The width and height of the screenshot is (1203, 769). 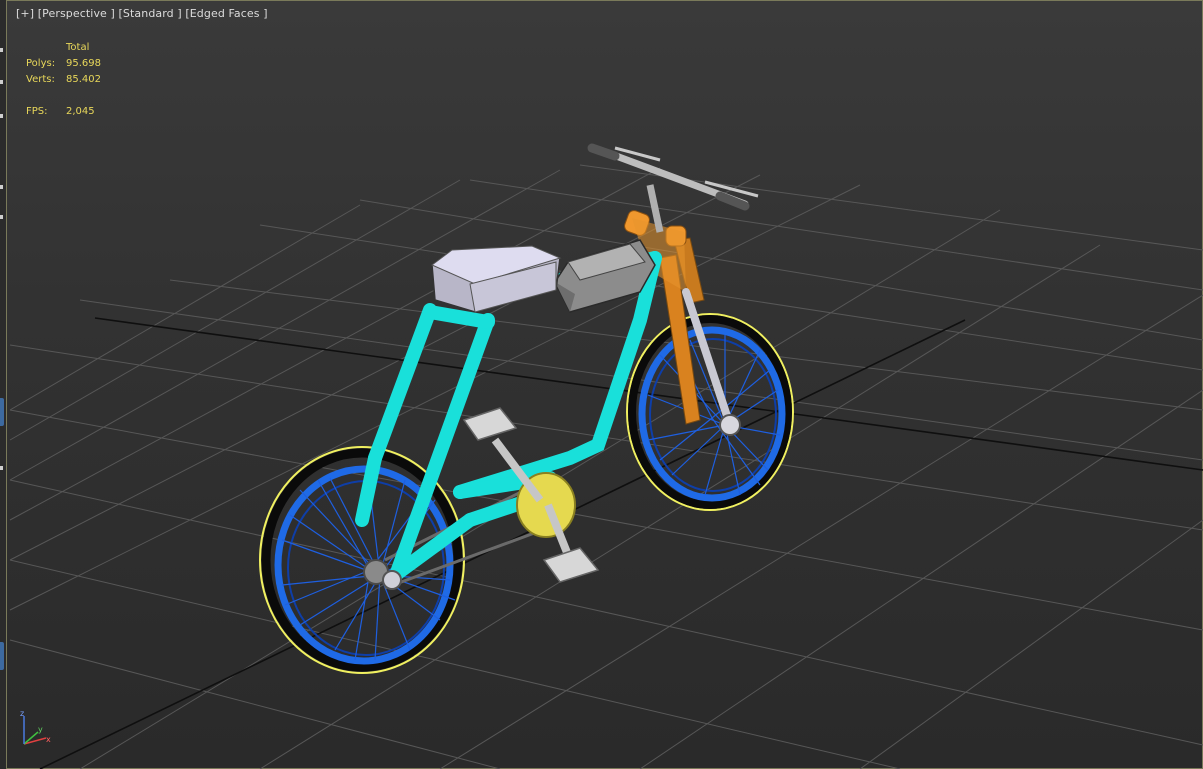 I want to click on rear-axle, so click(x=392, y=580).